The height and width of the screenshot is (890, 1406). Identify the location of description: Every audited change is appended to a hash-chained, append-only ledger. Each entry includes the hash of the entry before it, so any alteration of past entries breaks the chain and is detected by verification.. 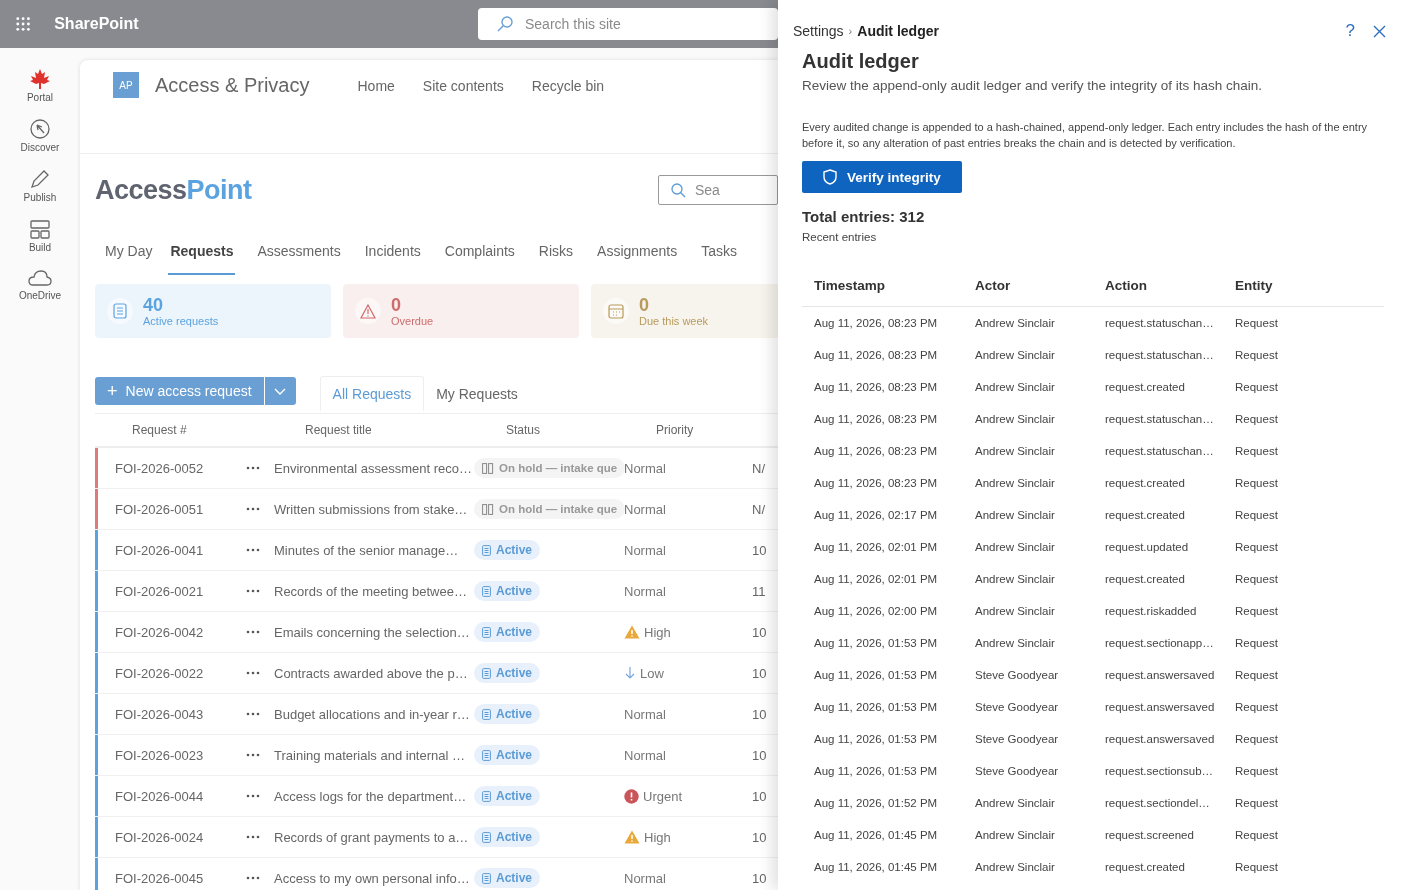
(1085, 135).